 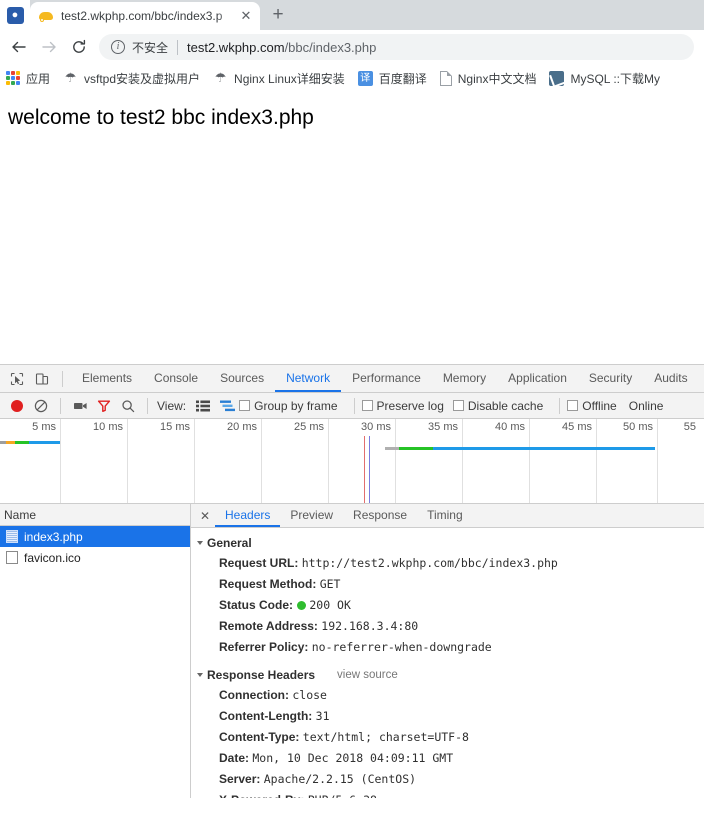 I want to click on bookmark-baidu-fanyi: 译 百度翻译, so click(x=392, y=78).